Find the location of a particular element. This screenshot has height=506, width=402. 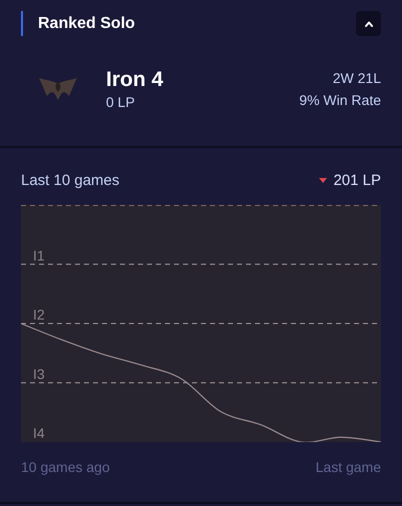

caret-icon is located at coordinates (369, 24).